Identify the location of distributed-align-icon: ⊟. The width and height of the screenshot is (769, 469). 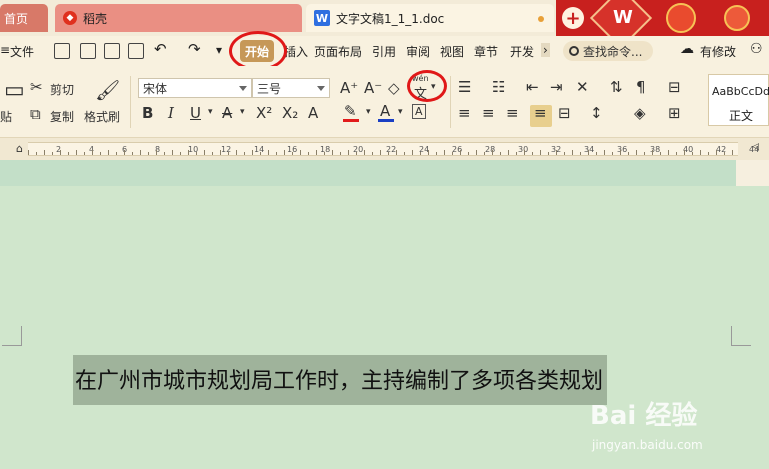
(564, 113).